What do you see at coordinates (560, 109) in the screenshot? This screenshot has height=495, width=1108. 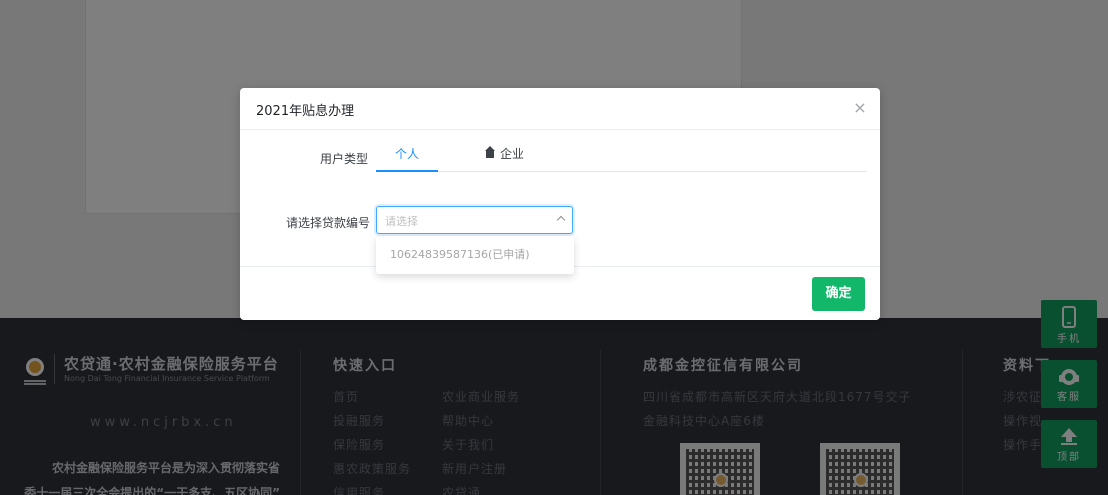 I see `dialog-header: 2021年贴息办理 ×` at bounding box center [560, 109].